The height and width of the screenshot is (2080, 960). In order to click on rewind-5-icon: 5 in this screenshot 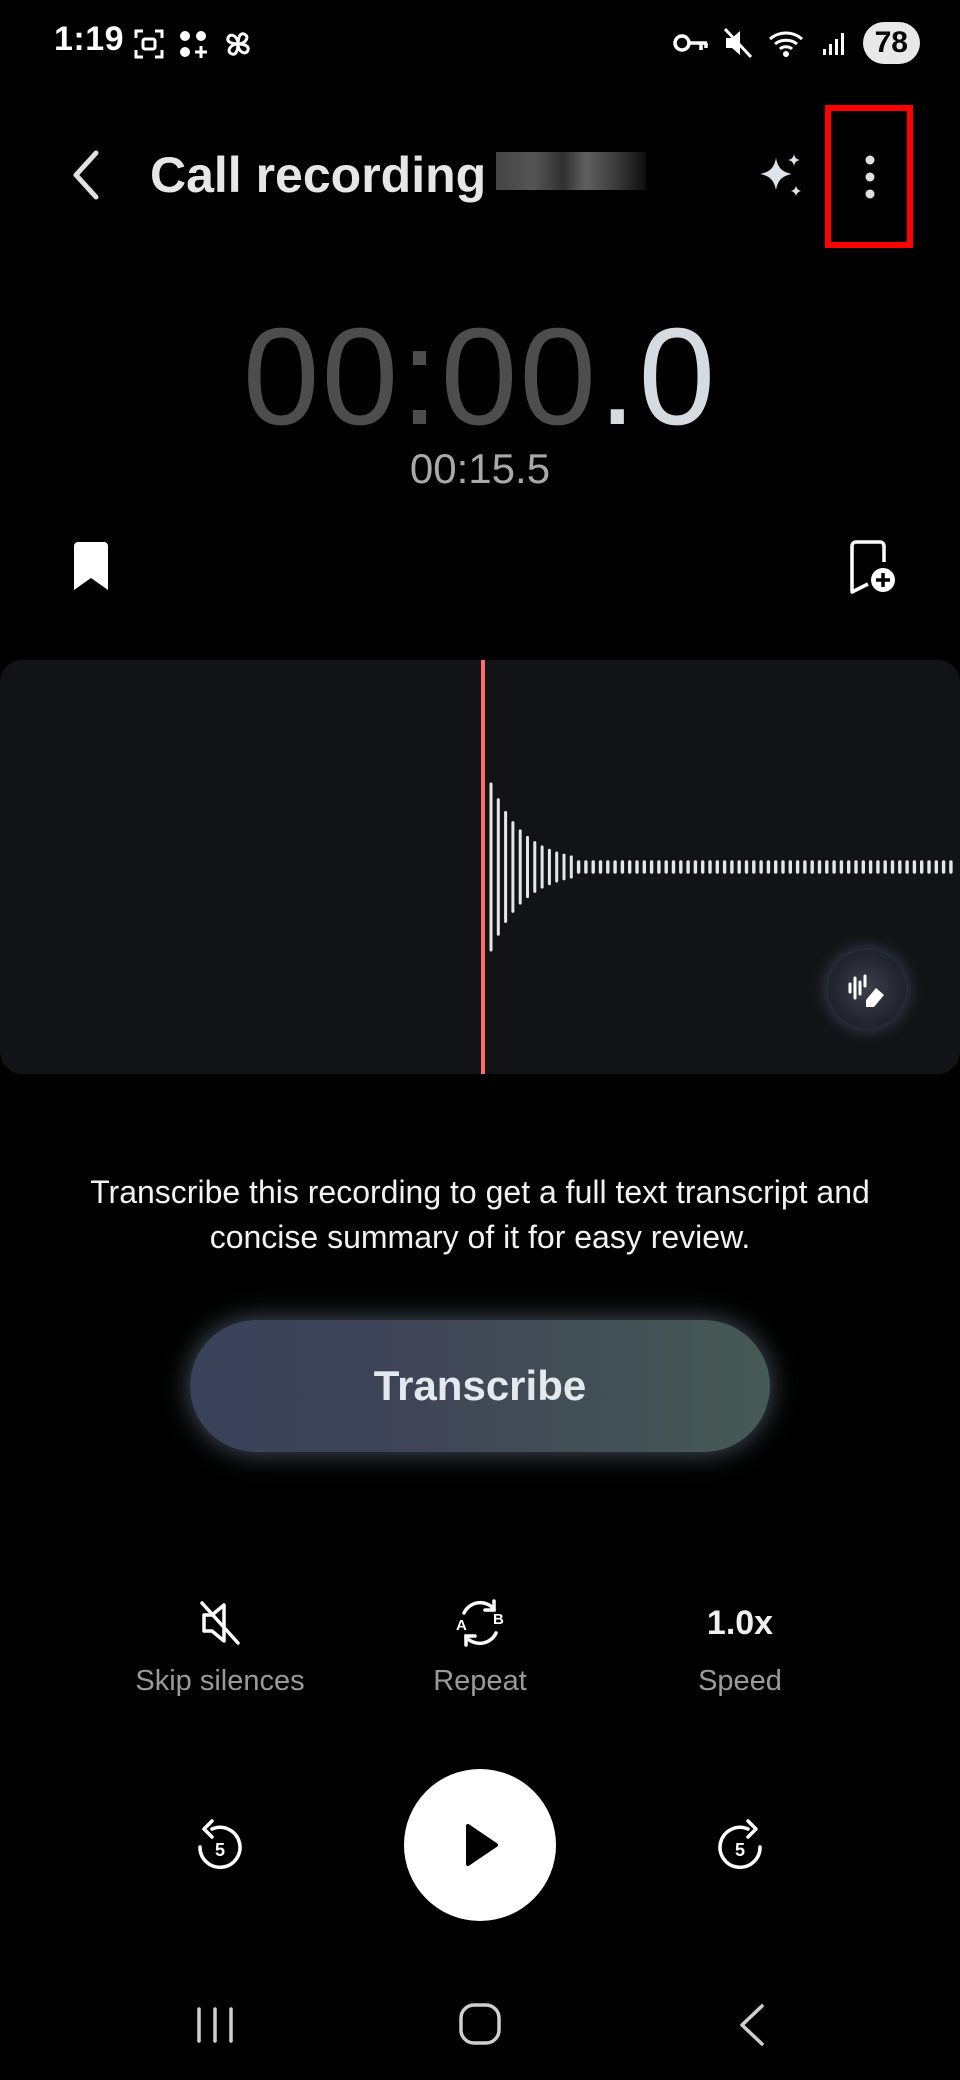, I will do `click(220, 1844)`.